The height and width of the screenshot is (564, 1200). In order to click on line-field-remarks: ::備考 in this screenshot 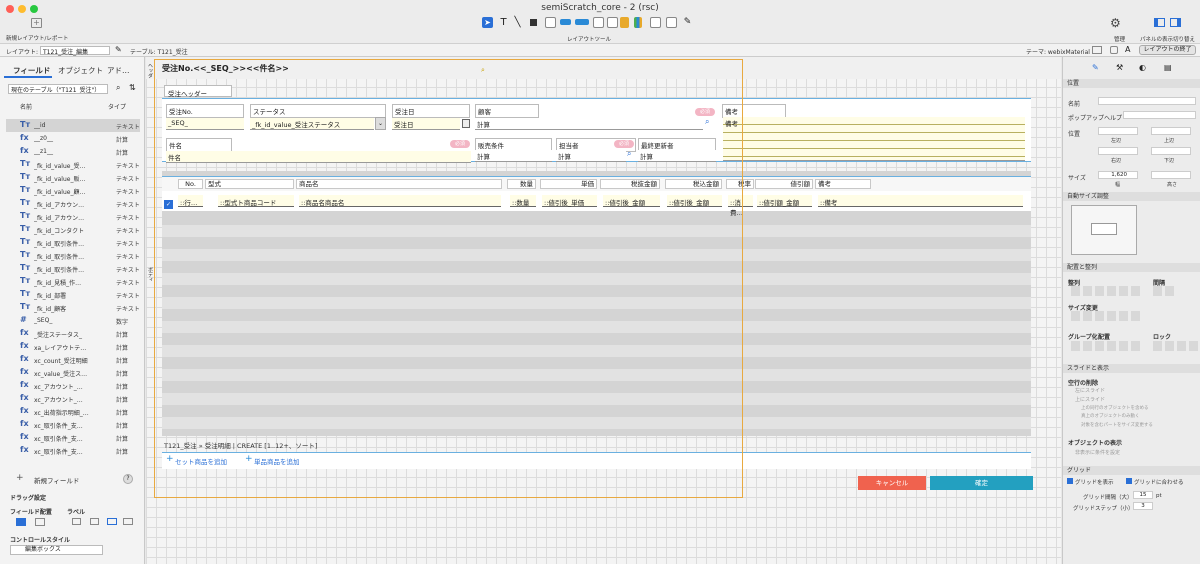, I will do `click(920, 201)`.